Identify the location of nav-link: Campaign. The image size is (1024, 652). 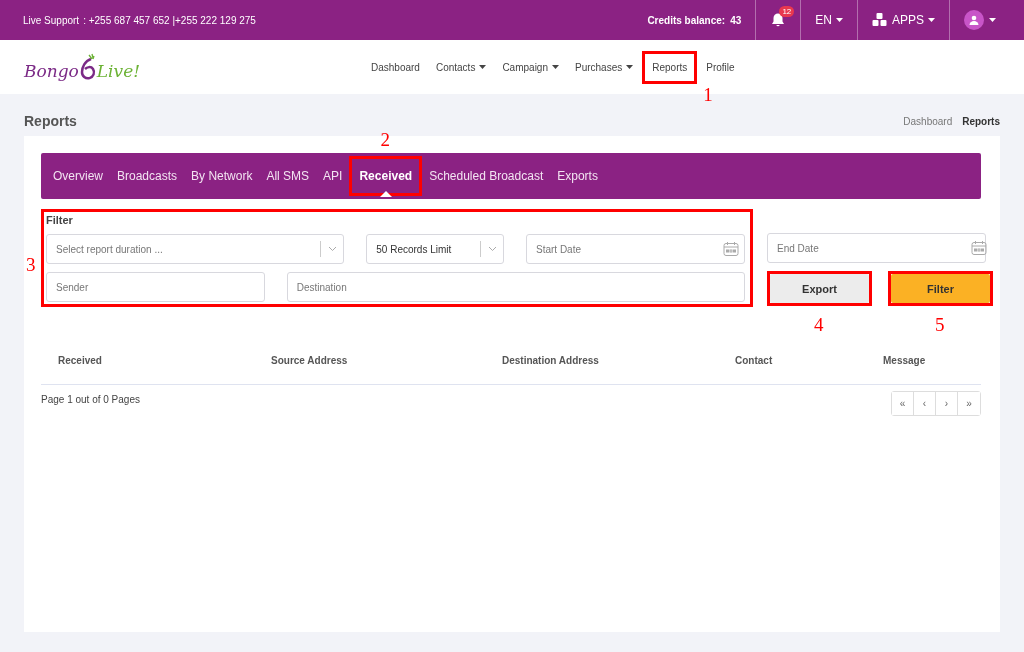
(530, 67).